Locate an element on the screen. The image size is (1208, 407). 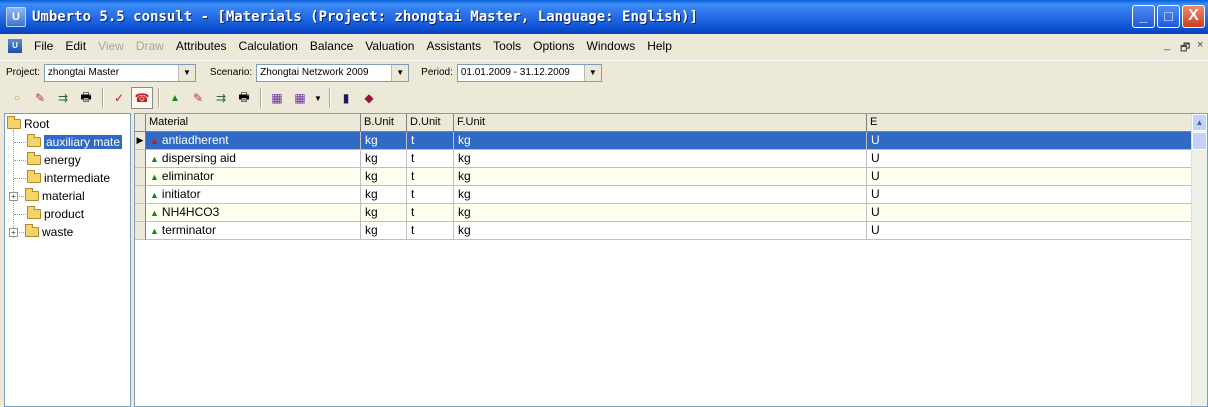
scroll-thumb is located at coordinates (1199, 141).